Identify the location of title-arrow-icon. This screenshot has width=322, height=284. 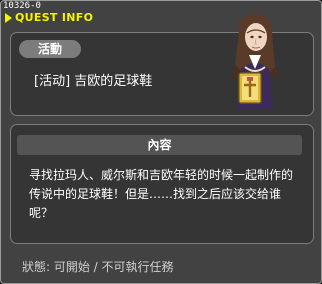
(8, 17).